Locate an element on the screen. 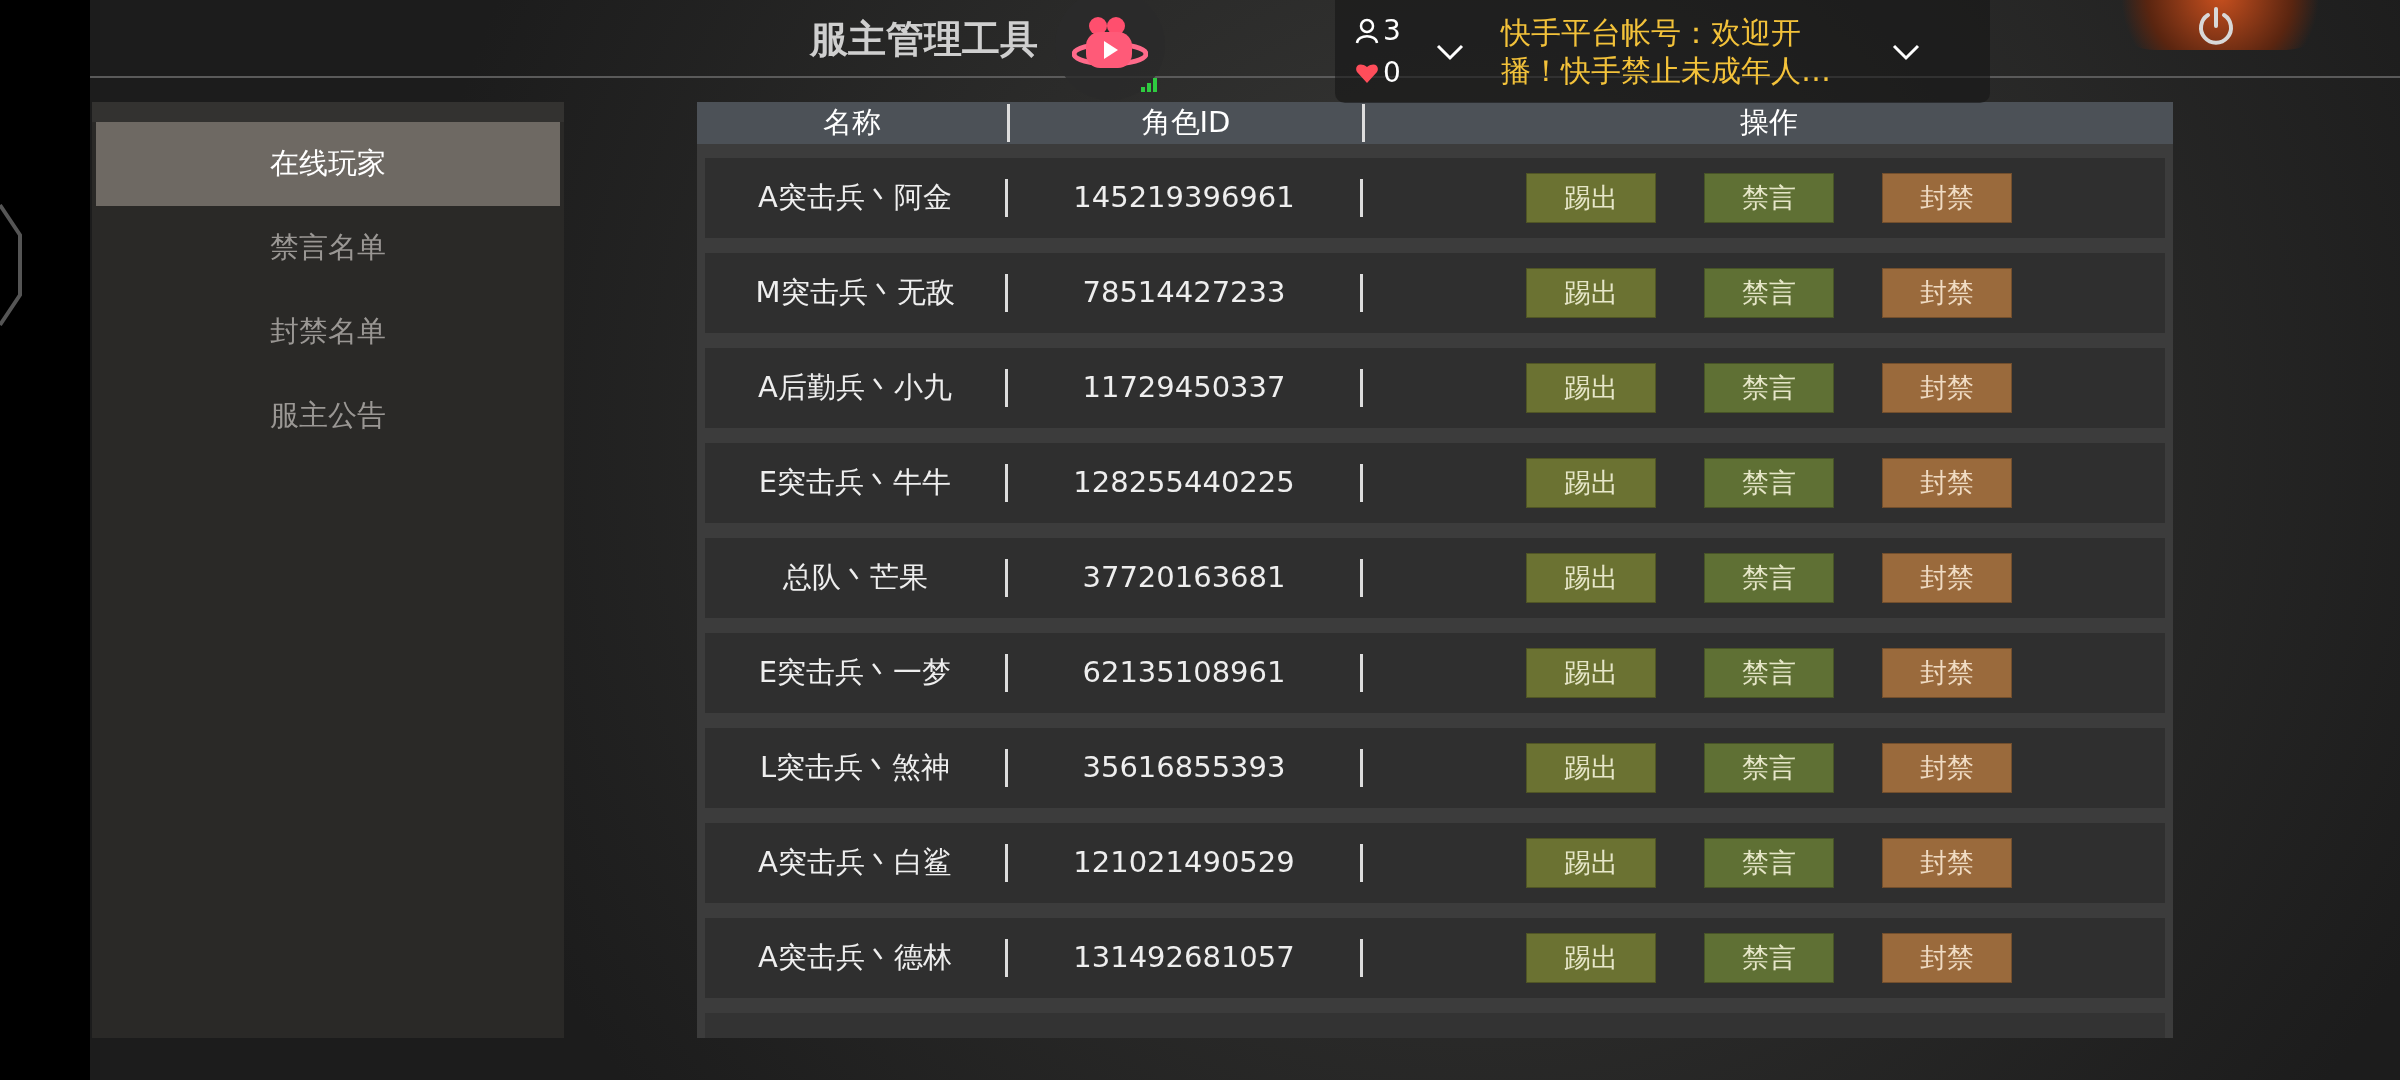 The height and width of the screenshot is (1080, 2400). like-count: 0 is located at coordinates (1392, 72).